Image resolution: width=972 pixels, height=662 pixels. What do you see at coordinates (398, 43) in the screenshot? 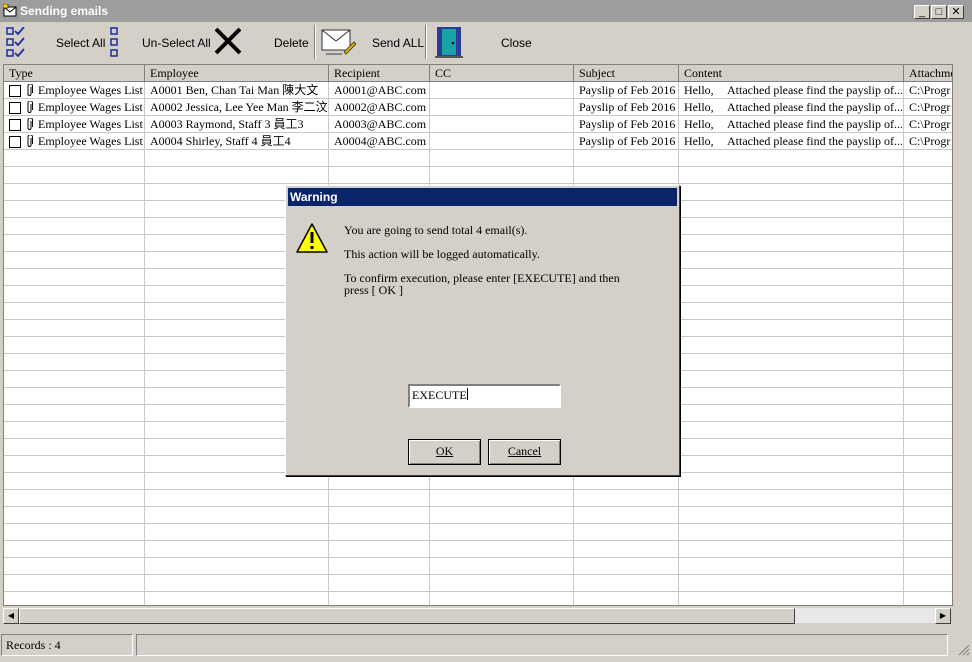
I see `send-all-button: Send ALL` at bounding box center [398, 43].